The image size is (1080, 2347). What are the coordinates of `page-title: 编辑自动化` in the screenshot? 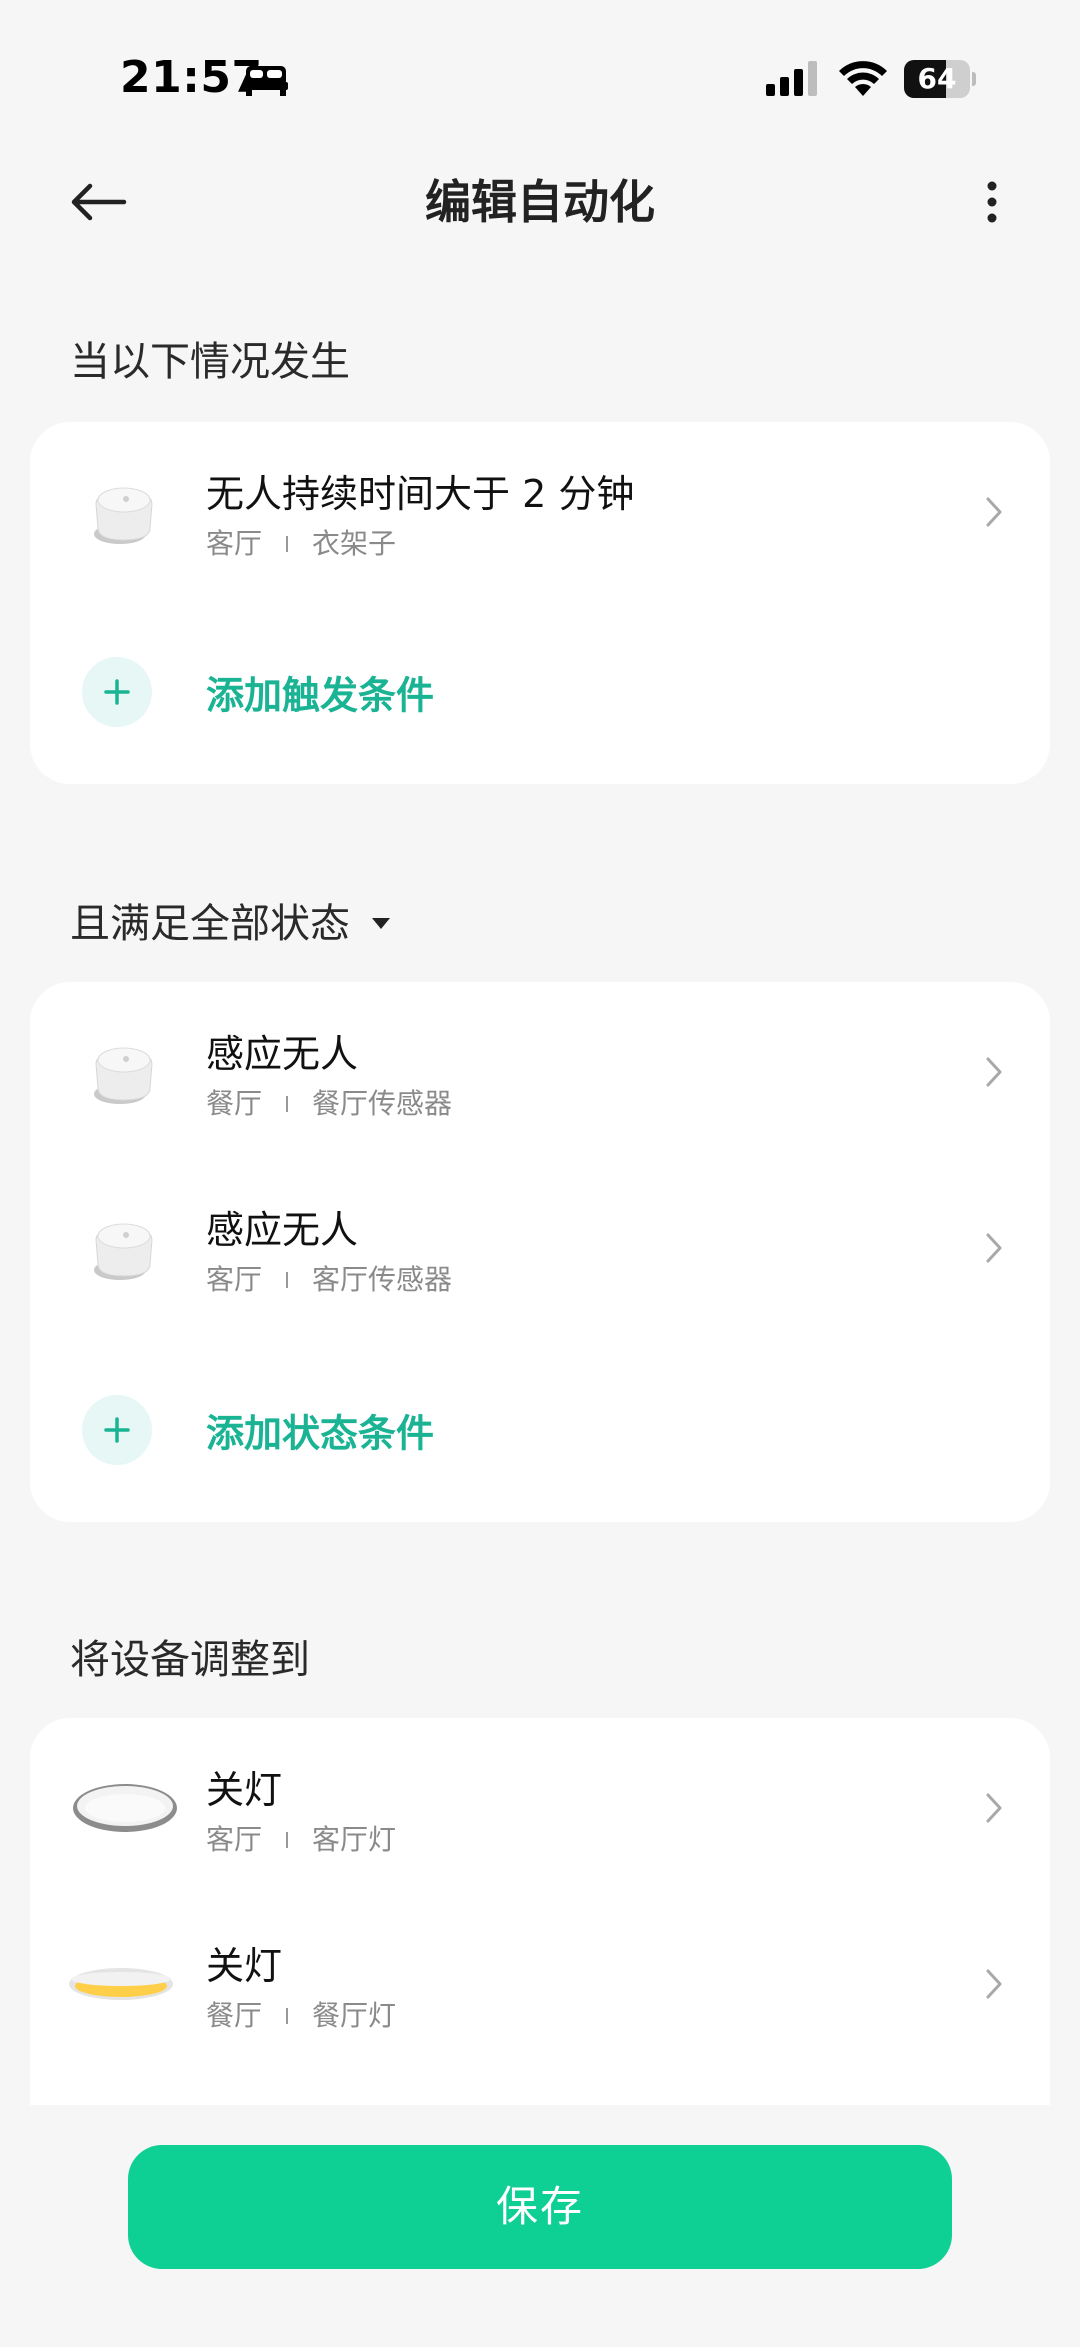 It's located at (540, 202).